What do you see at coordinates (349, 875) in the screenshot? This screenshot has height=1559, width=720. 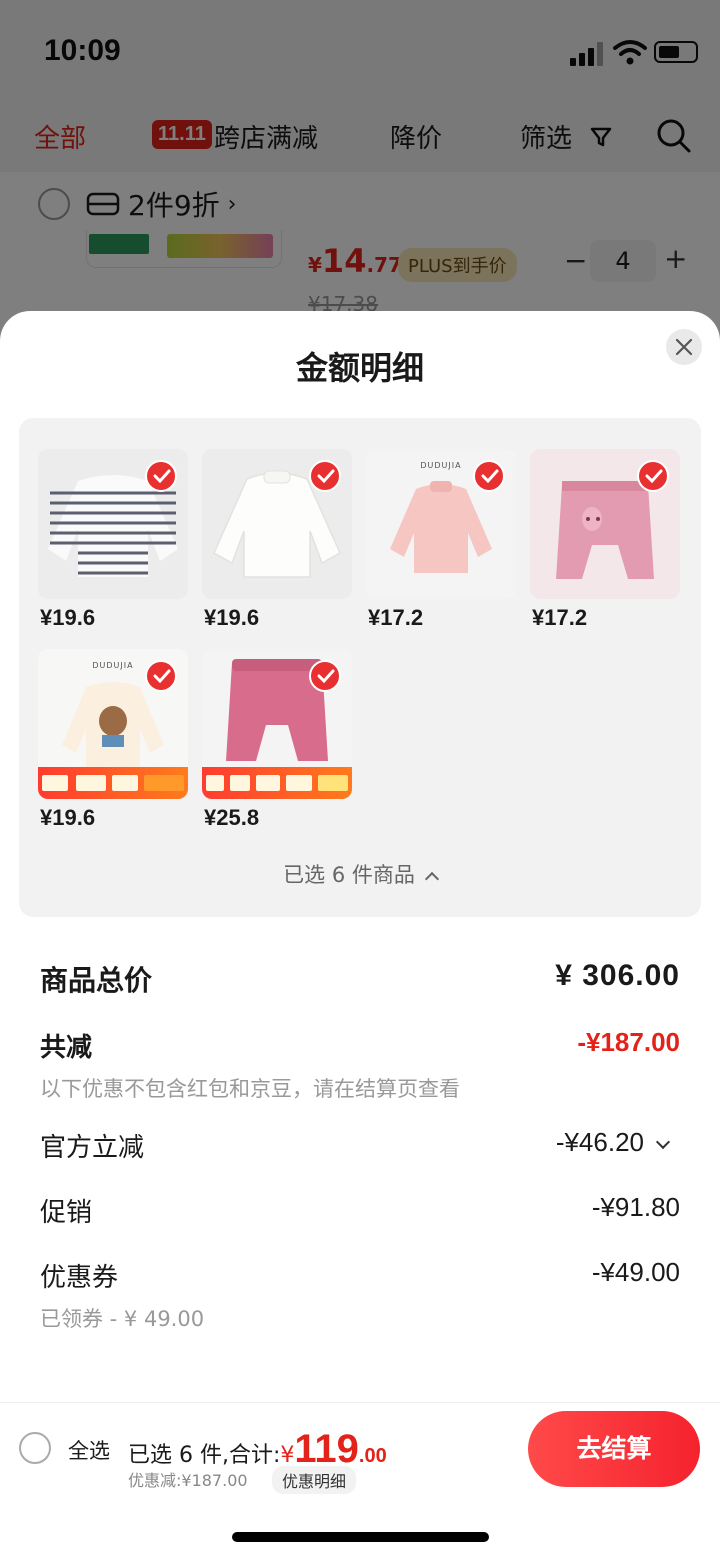 I see `selected-count-label: 已选 6 件商品` at bounding box center [349, 875].